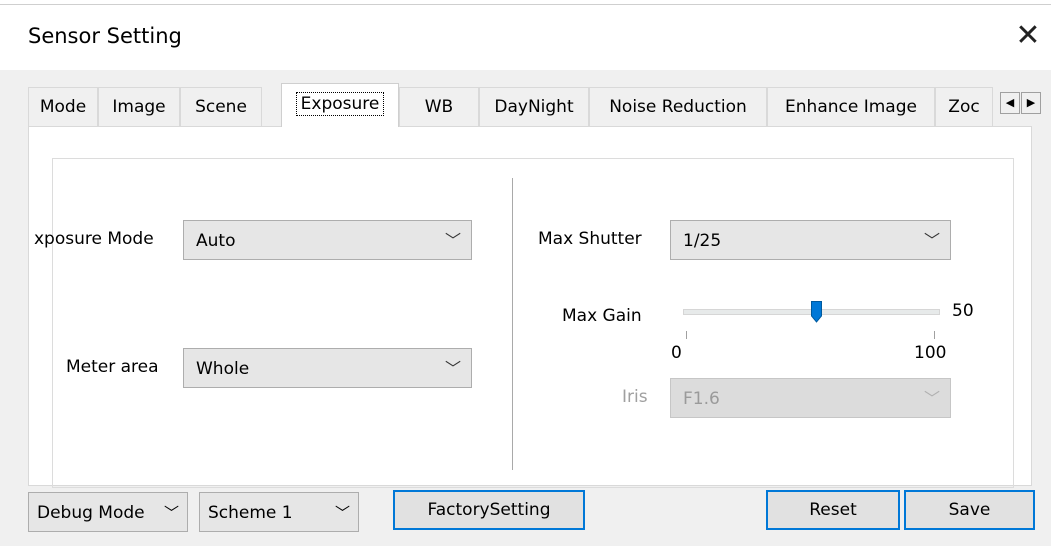 This screenshot has height=546, width=1051. I want to click on slider-max-tick, so click(934, 335).